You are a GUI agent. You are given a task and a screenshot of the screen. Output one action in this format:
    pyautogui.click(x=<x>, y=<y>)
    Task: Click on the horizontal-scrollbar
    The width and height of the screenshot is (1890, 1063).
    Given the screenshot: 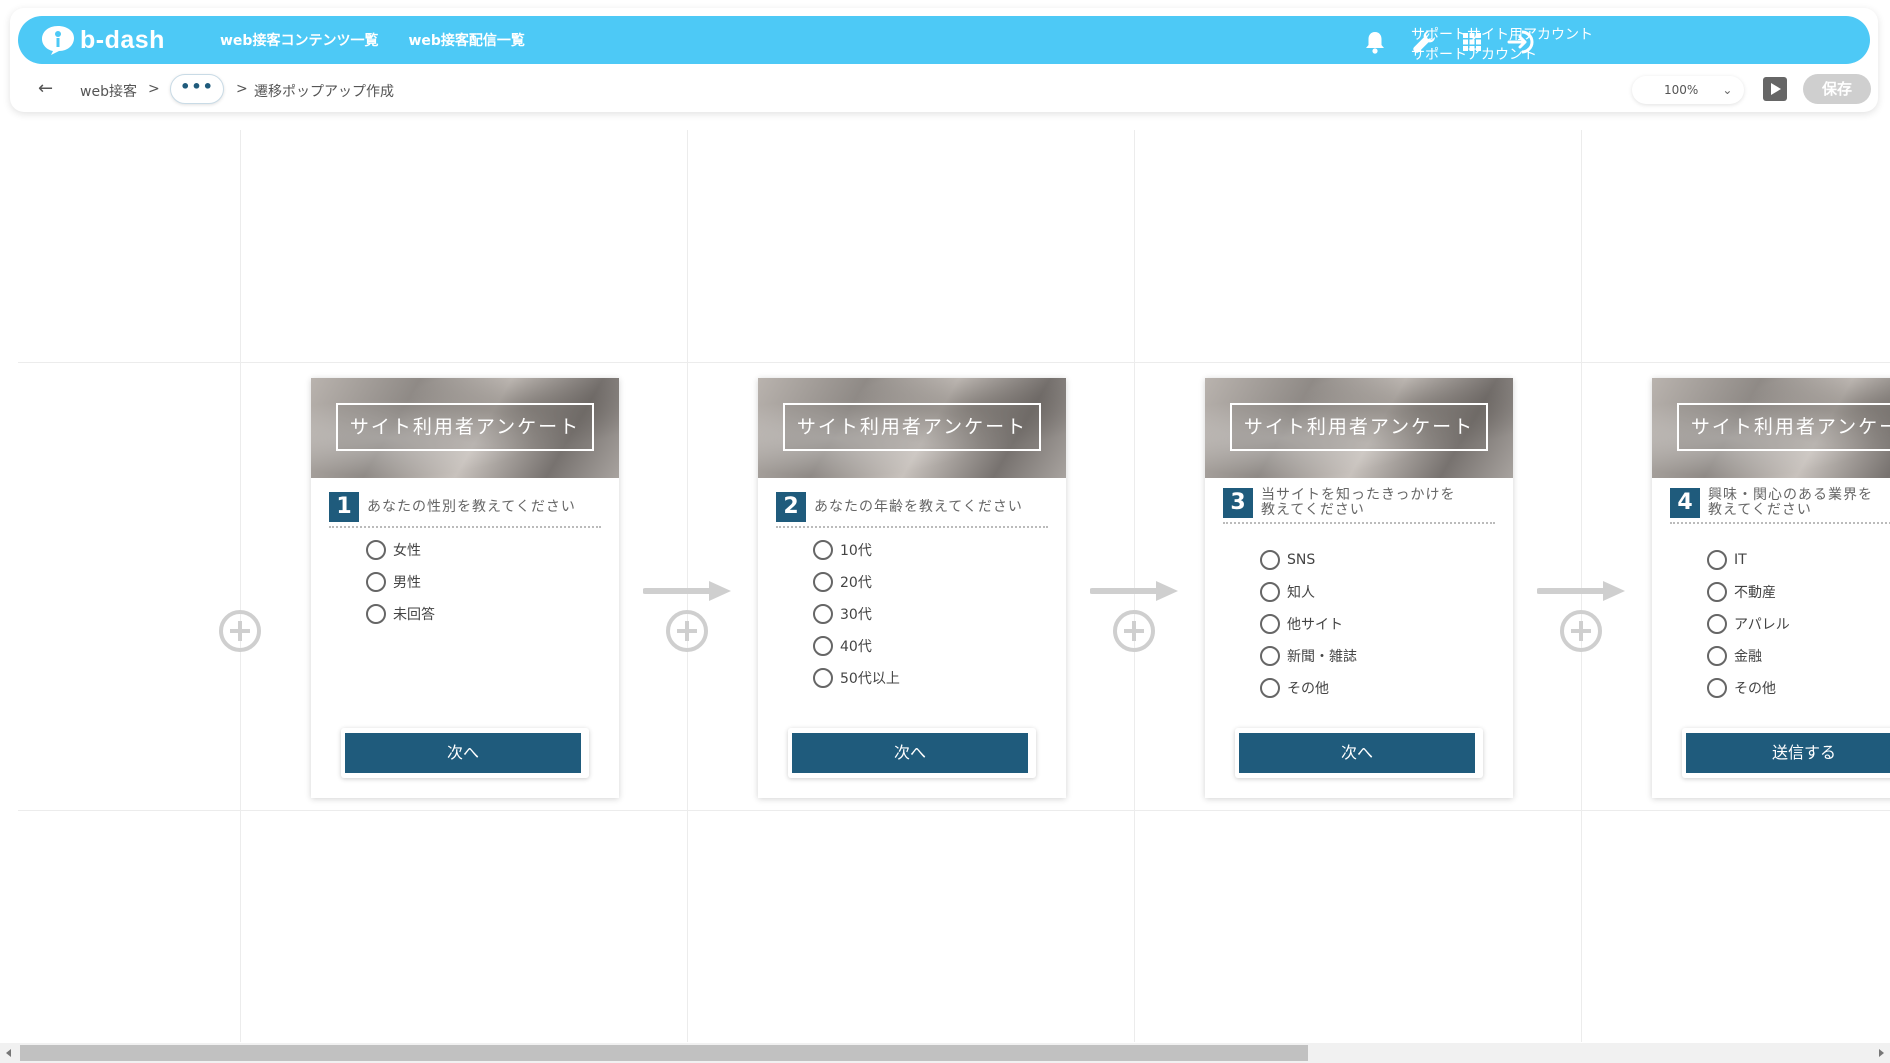 What is the action you would take?
    pyautogui.click(x=945, y=1053)
    